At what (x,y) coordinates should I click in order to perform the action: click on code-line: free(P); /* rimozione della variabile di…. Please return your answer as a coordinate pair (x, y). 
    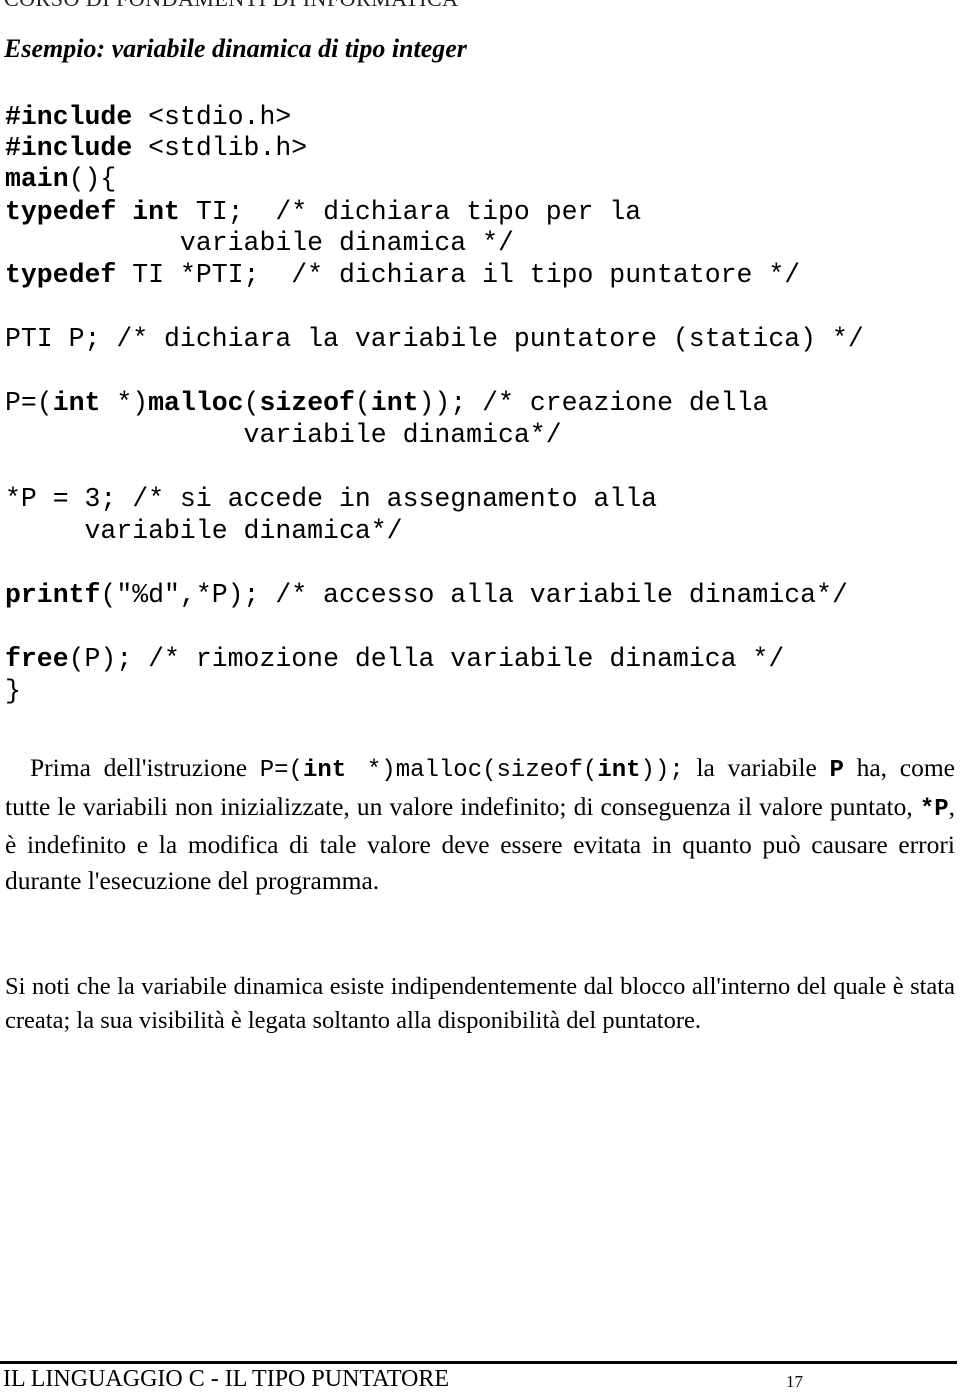
    Looking at the image, I should click on (395, 659).